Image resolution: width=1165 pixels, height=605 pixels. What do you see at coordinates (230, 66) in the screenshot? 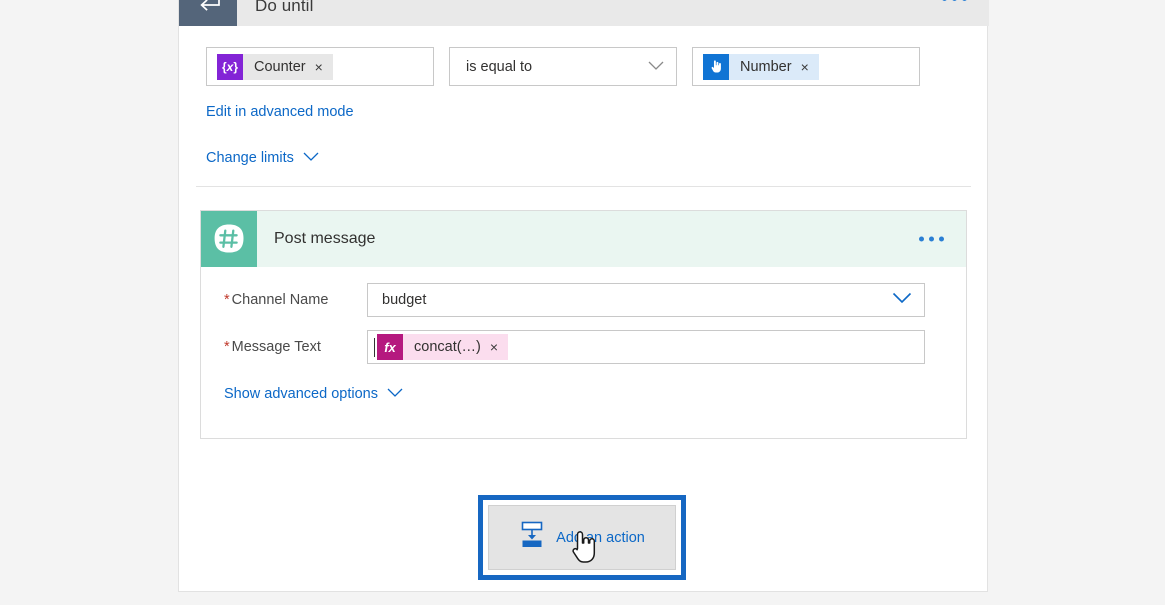
I see `variable-braces-icon: {x}` at bounding box center [230, 66].